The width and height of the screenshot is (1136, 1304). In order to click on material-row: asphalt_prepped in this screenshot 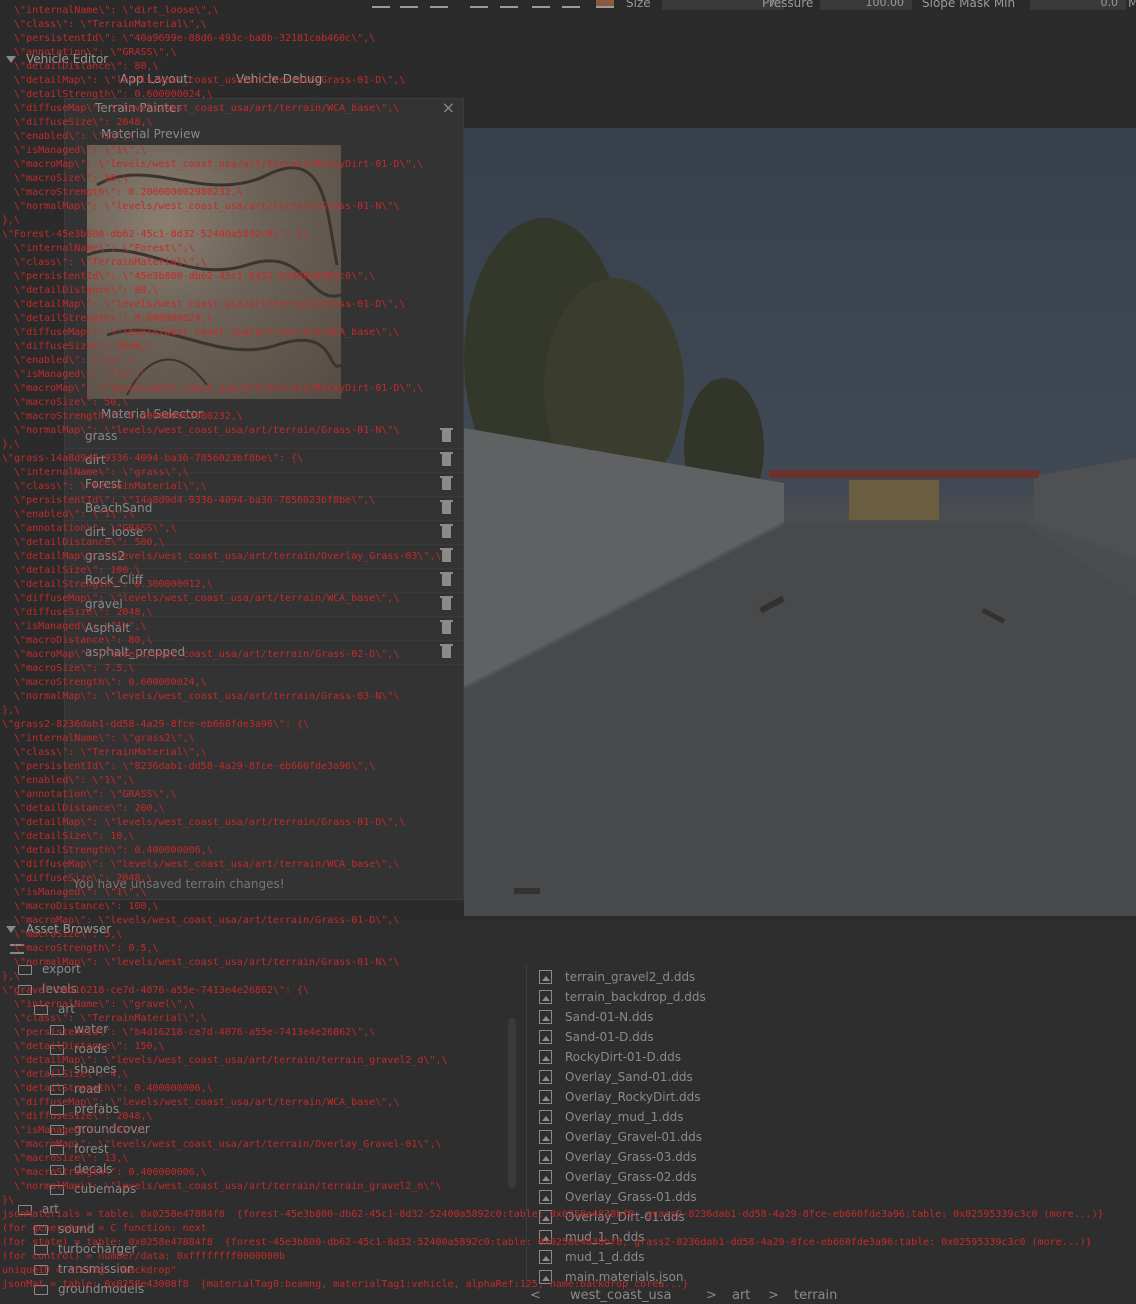, I will do `click(264, 653)`.